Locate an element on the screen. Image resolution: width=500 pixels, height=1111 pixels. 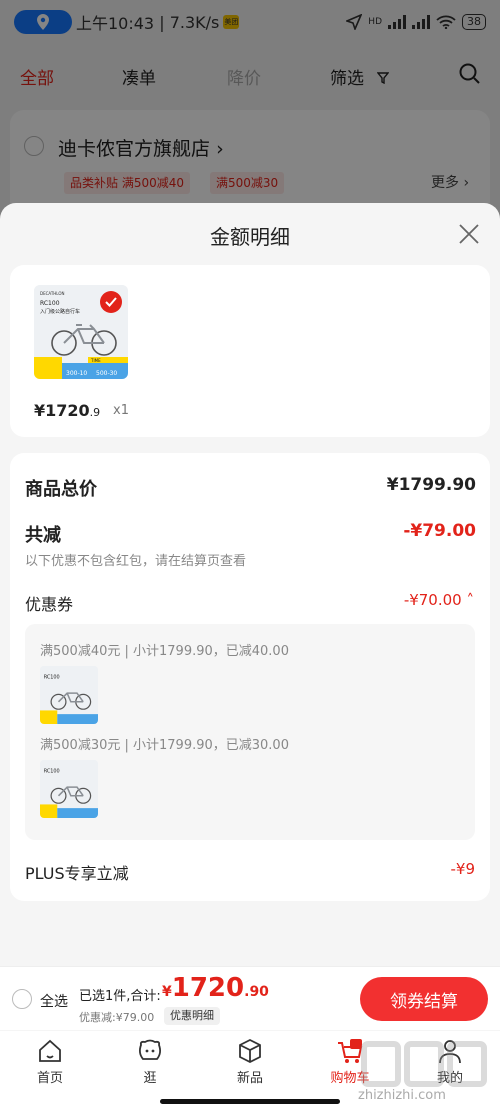
discount-summary: 优惠减:¥79.00 is located at coordinates (117, 1017).